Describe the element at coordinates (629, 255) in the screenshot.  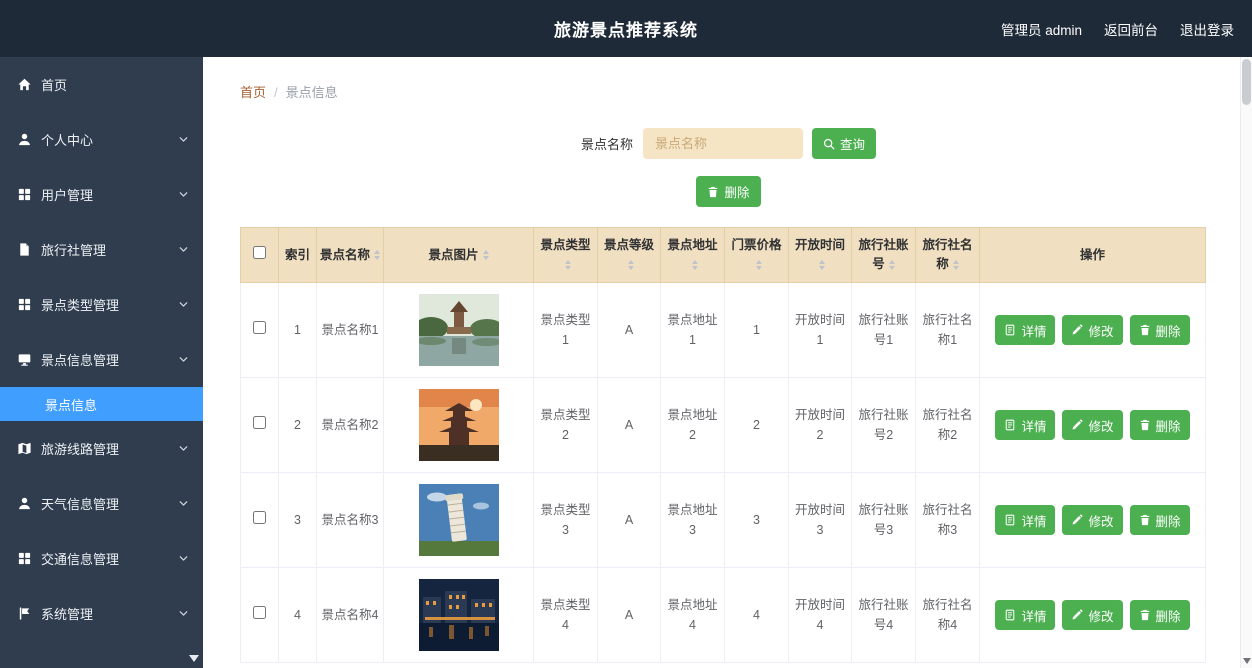
I see `column-header: 景点等级` at that location.